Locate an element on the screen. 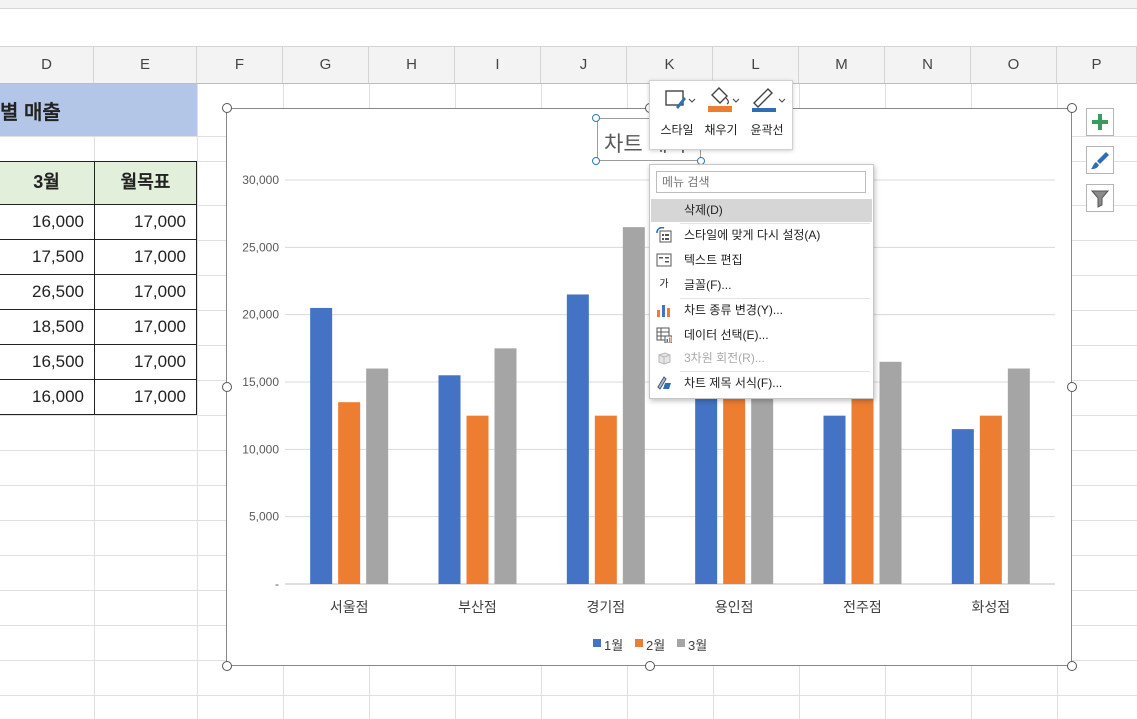 The image size is (1137, 719). resize-handle-se is located at coordinates (1072, 666).